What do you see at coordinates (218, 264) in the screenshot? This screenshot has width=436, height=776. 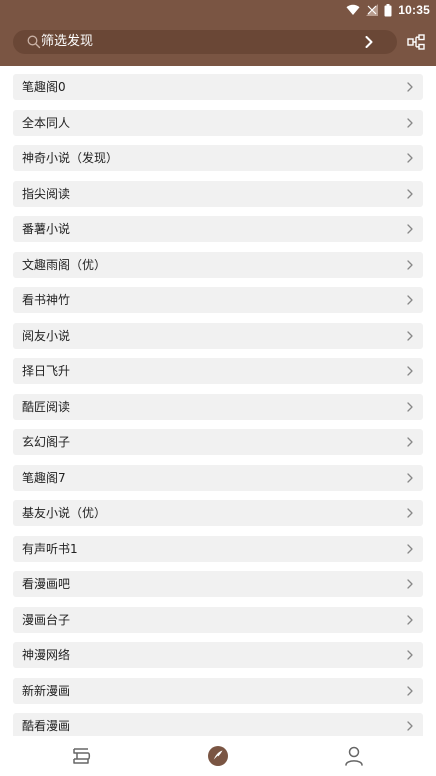 I see `list-item: 文趣雨阁（优）` at bounding box center [218, 264].